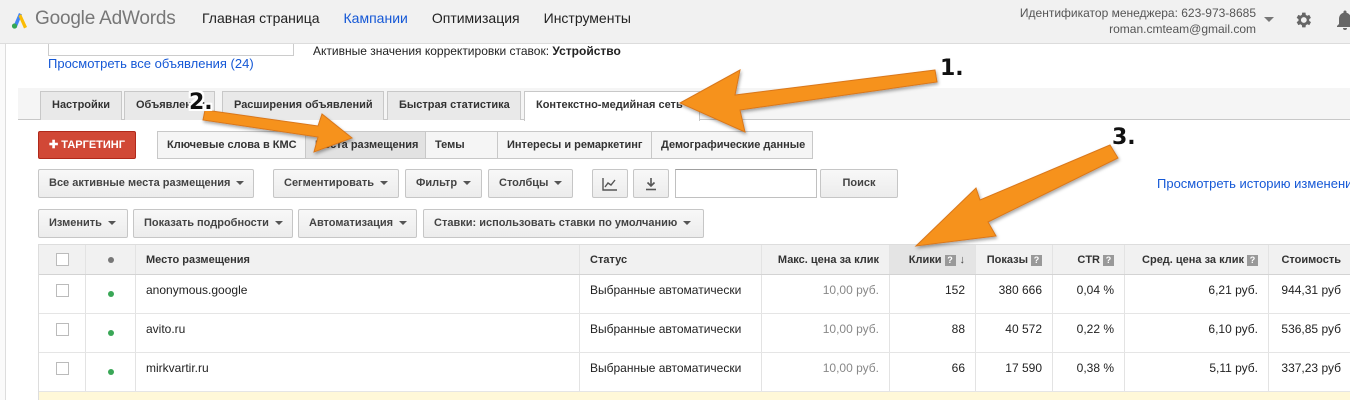 The height and width of the screenshot is (400, 1350). Describe the element at coordinates (530, 183) in the screenshot. I see `columns-dropdown: Столбцы` at that location.